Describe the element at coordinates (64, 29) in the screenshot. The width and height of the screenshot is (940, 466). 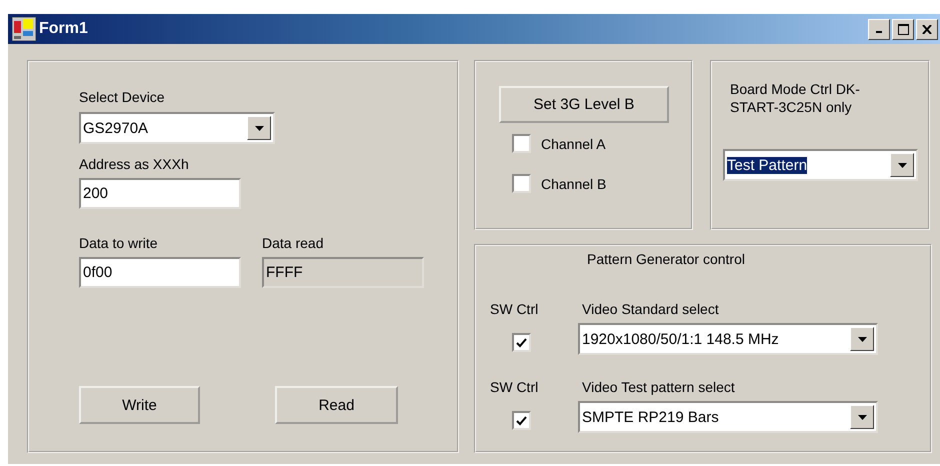
I see `window-title: Form1` at that location.